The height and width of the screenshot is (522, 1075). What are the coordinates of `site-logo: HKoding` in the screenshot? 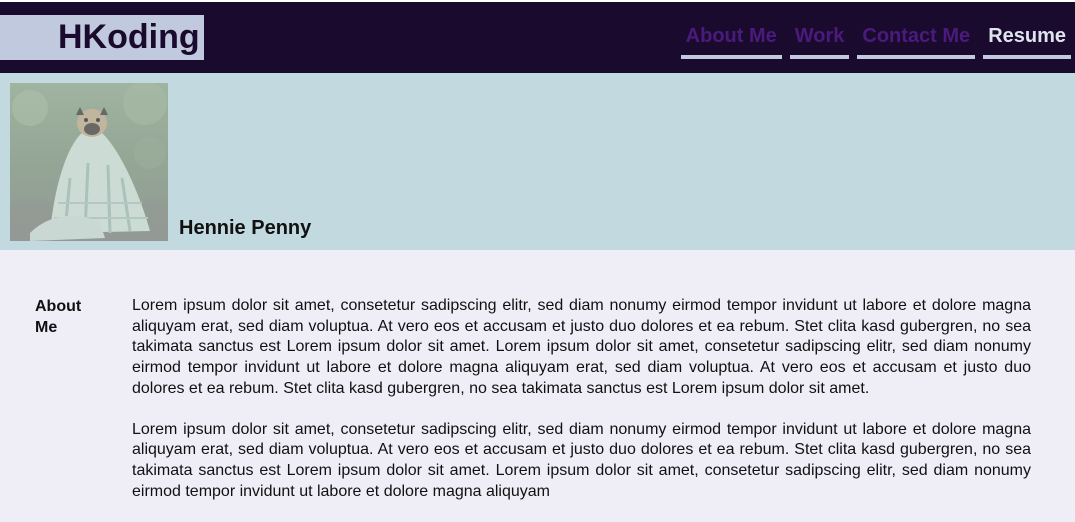 It's located at (102, 37).